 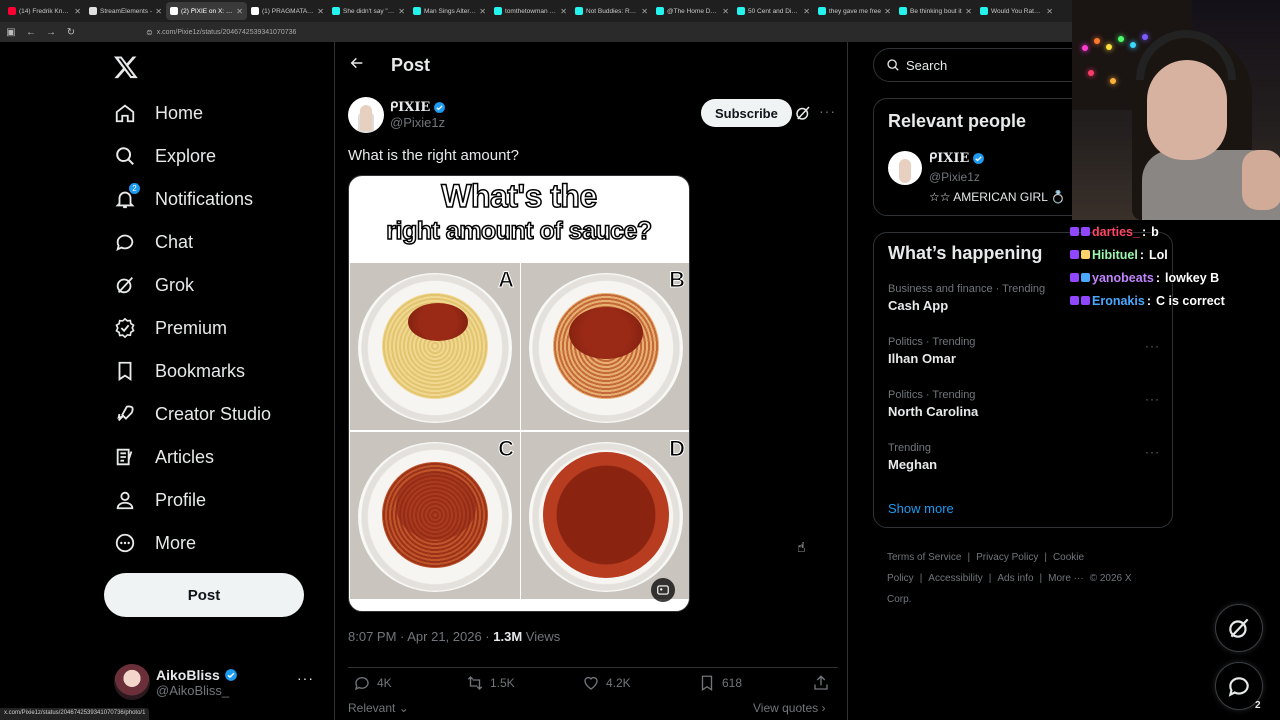 What do you see at coordinates (933, 411) in the screenshot?
I see `trend-name: North Carolina` at bounding box center [933, 411].